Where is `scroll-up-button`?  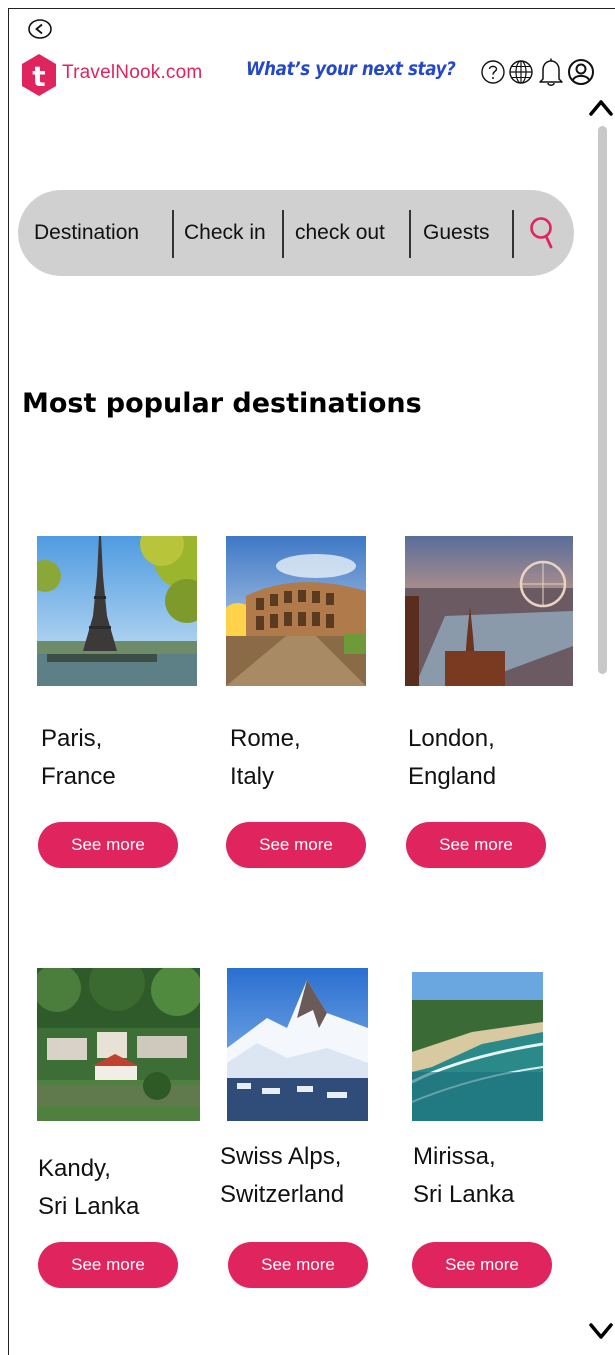 scroll-up-button is located at coordinates (601, 107).